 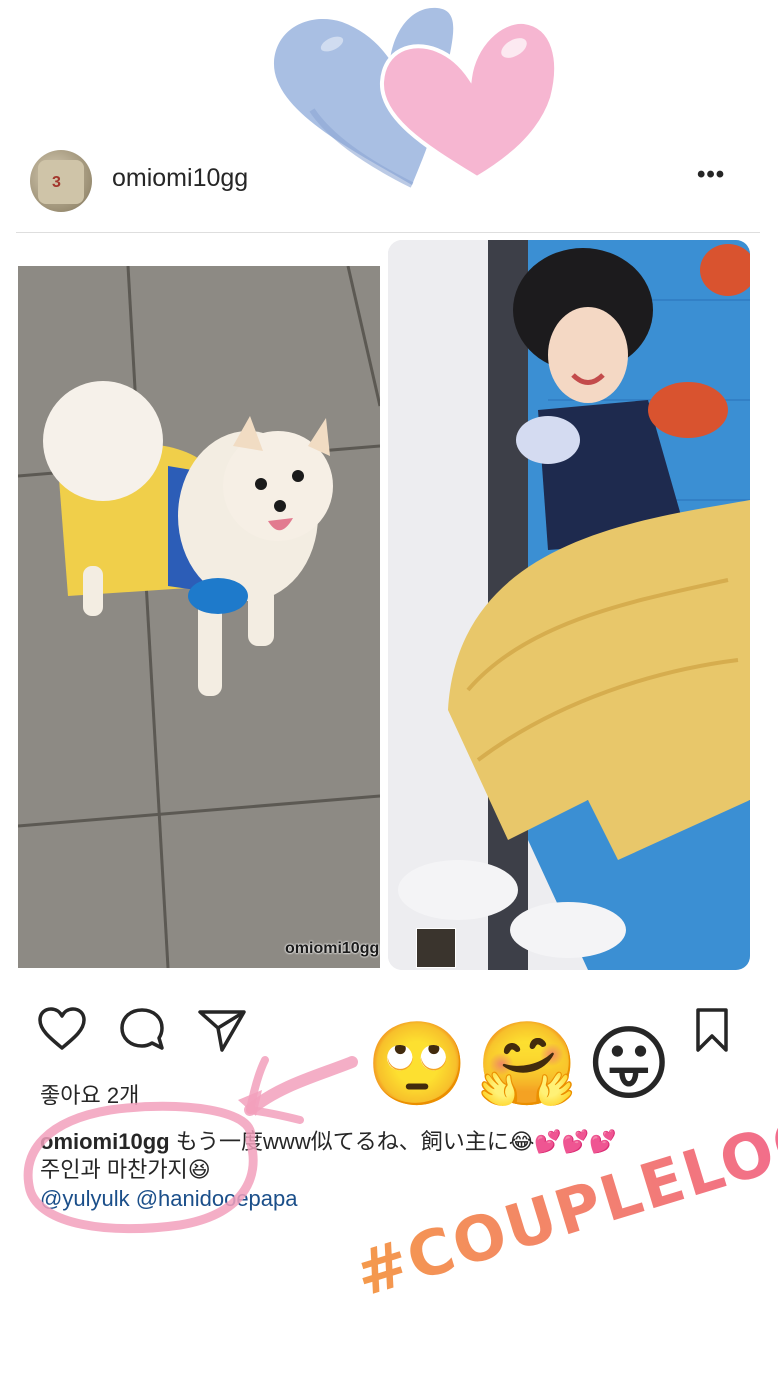 What do you see at coordinates (332, 948) in the screenshot?
I see `photo-watermark: omiomi10gg` at bounding box center [332, 948].